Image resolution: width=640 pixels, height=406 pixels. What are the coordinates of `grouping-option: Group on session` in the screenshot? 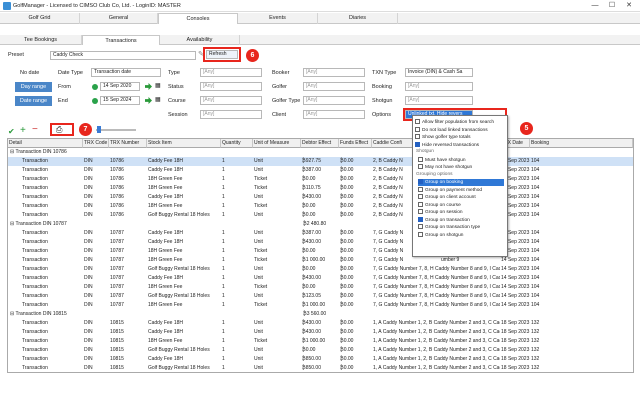 It's located at (461, 212).